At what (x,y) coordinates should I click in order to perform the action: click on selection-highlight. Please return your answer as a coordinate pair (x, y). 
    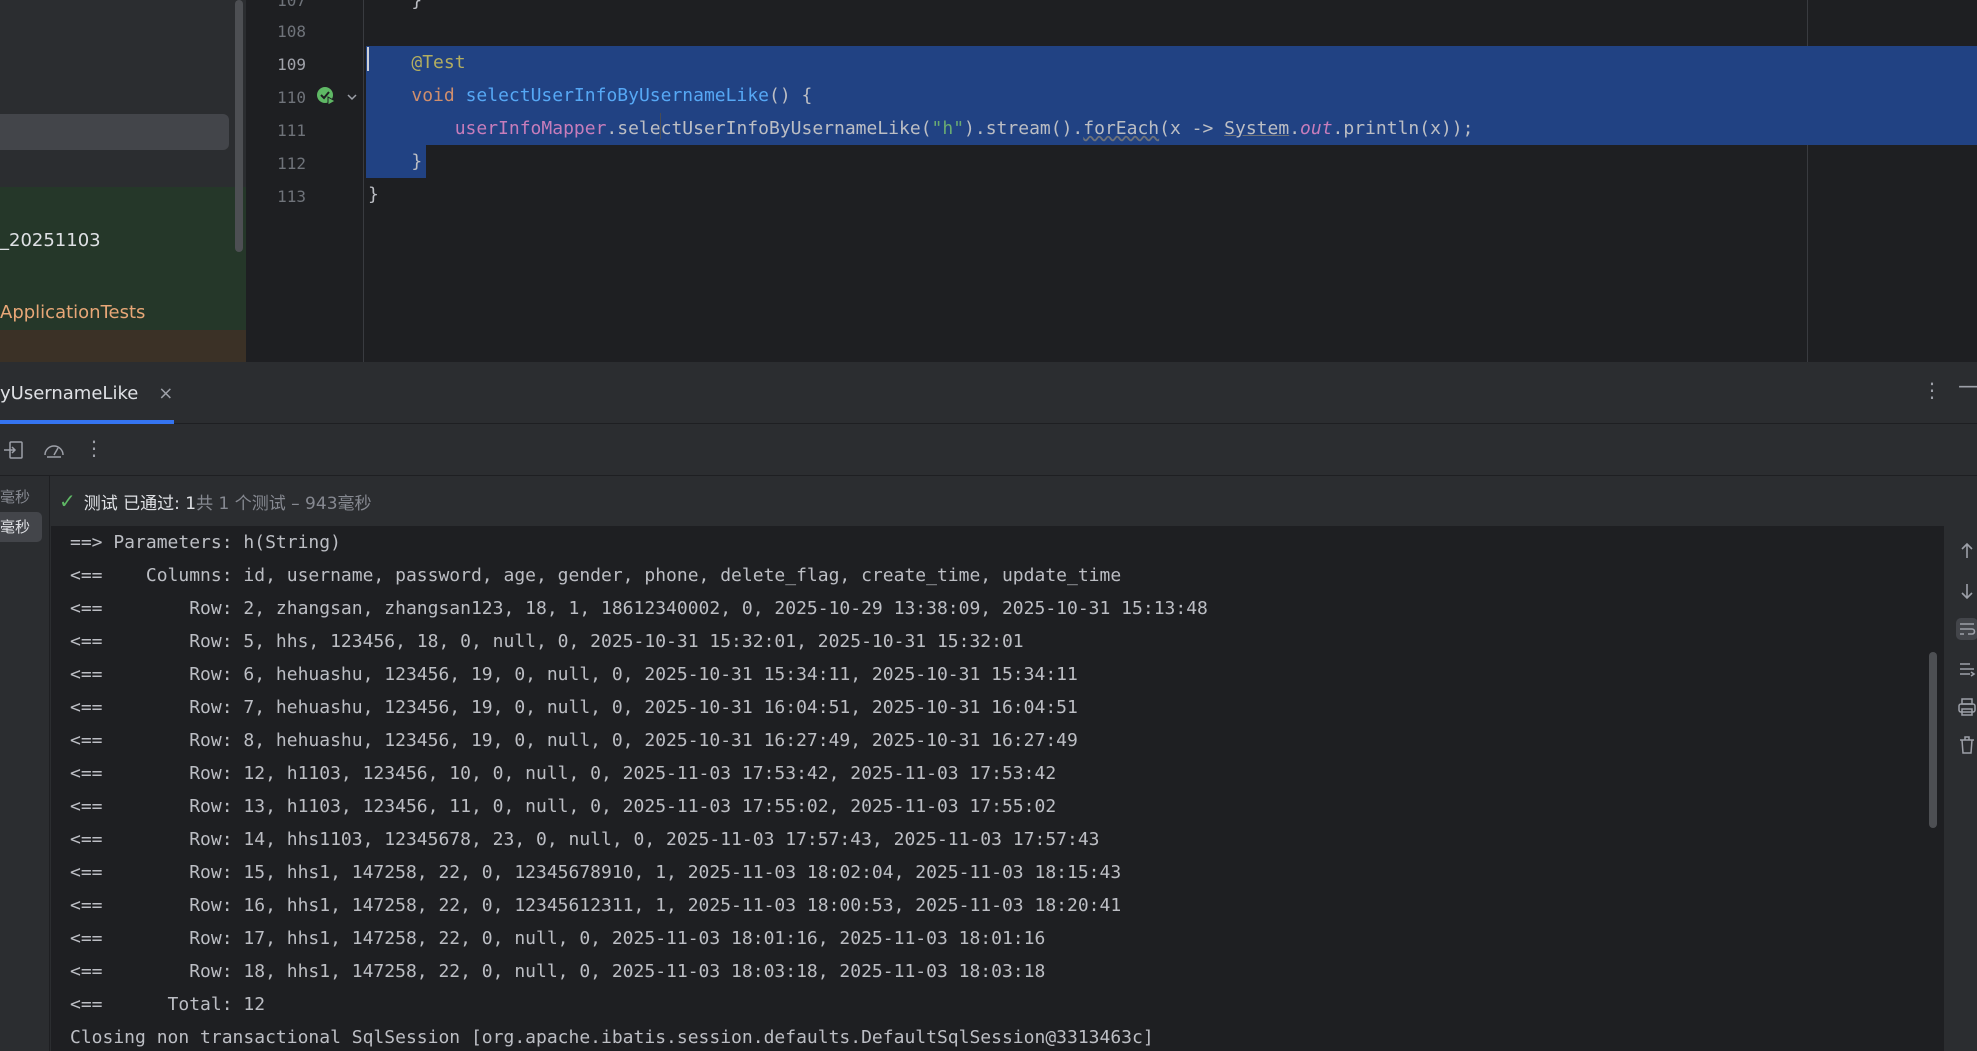
    Looking at the image, I should click on (1171, 62).